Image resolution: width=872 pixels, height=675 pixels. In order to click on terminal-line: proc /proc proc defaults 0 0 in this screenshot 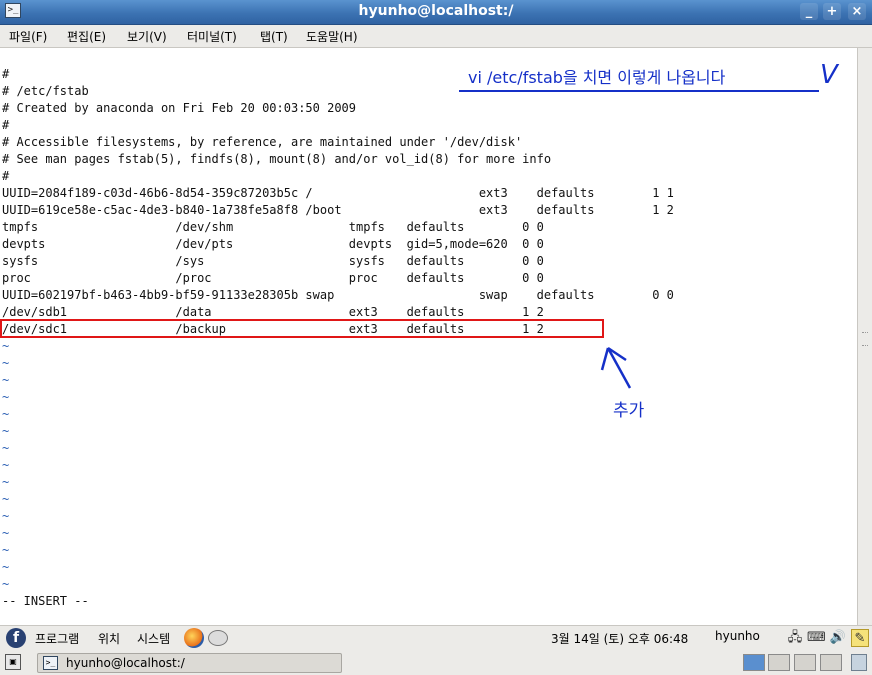, I will do `click(273, 278)`.